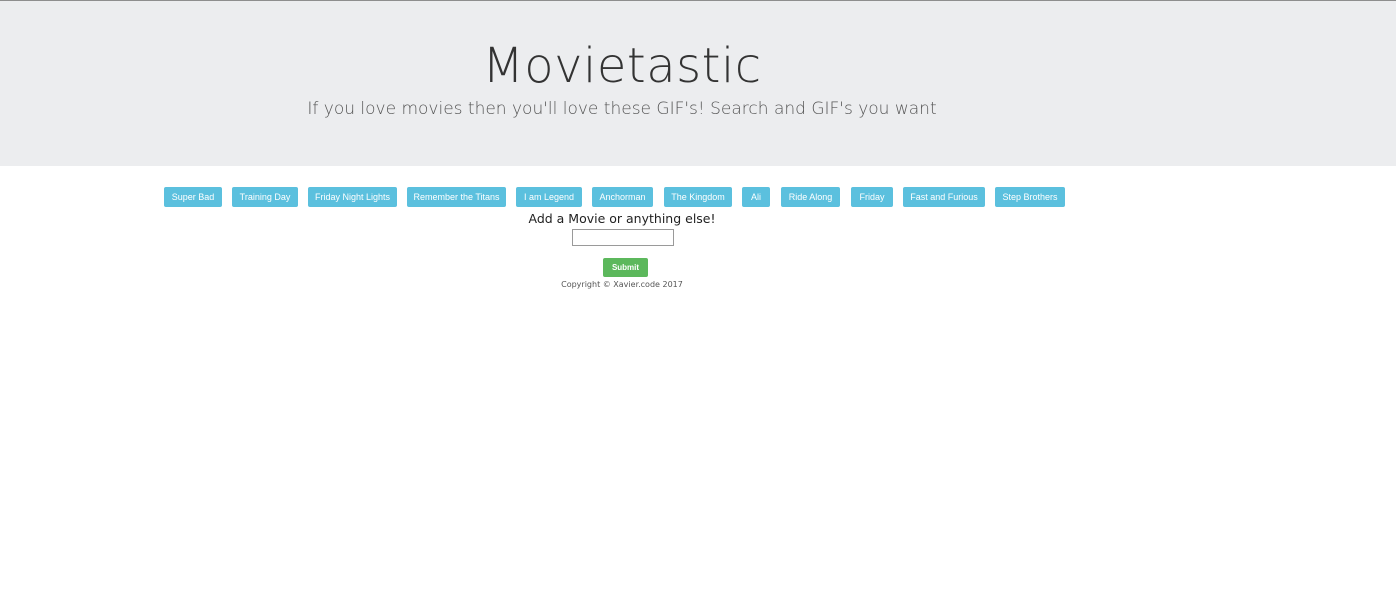  What do you see at coordinates (810, 197) in the screenshot?
I see `movie-button-ride-along: Ride Along` at bounding box center [810, 197].